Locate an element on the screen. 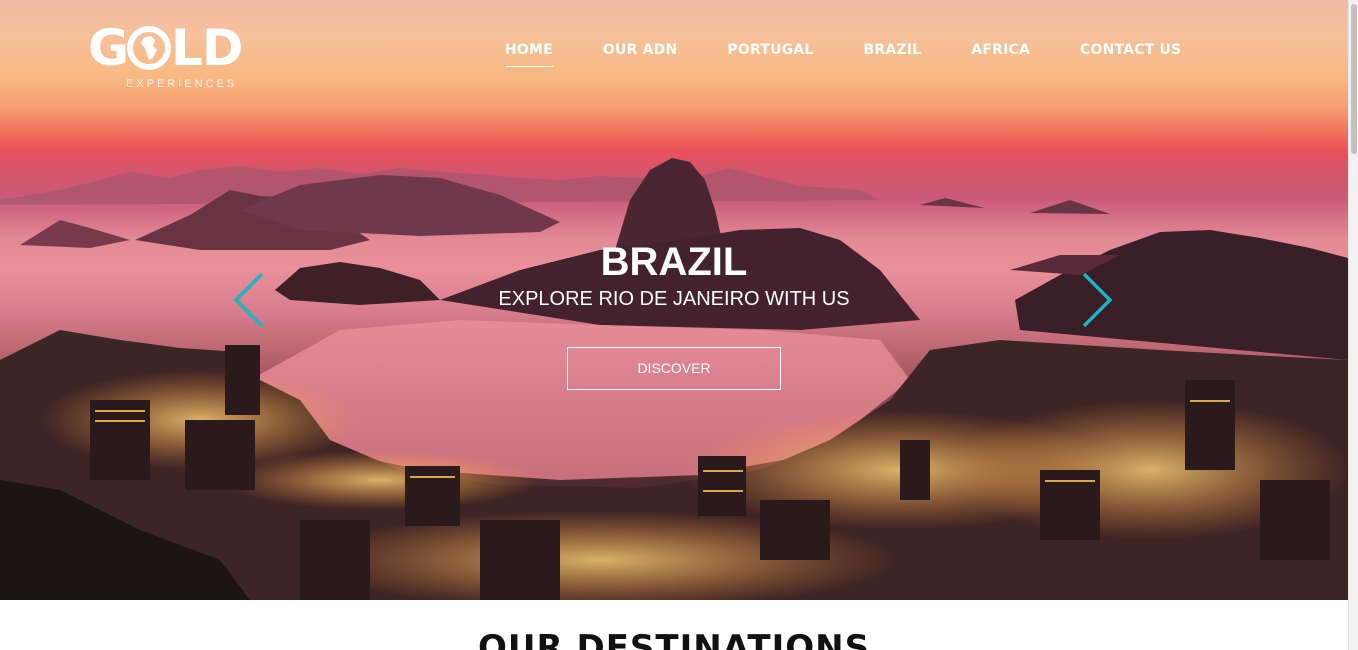 This screenshot has height=650, width=1358. brand-logo: G LD EXPERIENCES is located at coordinates (173, 58).